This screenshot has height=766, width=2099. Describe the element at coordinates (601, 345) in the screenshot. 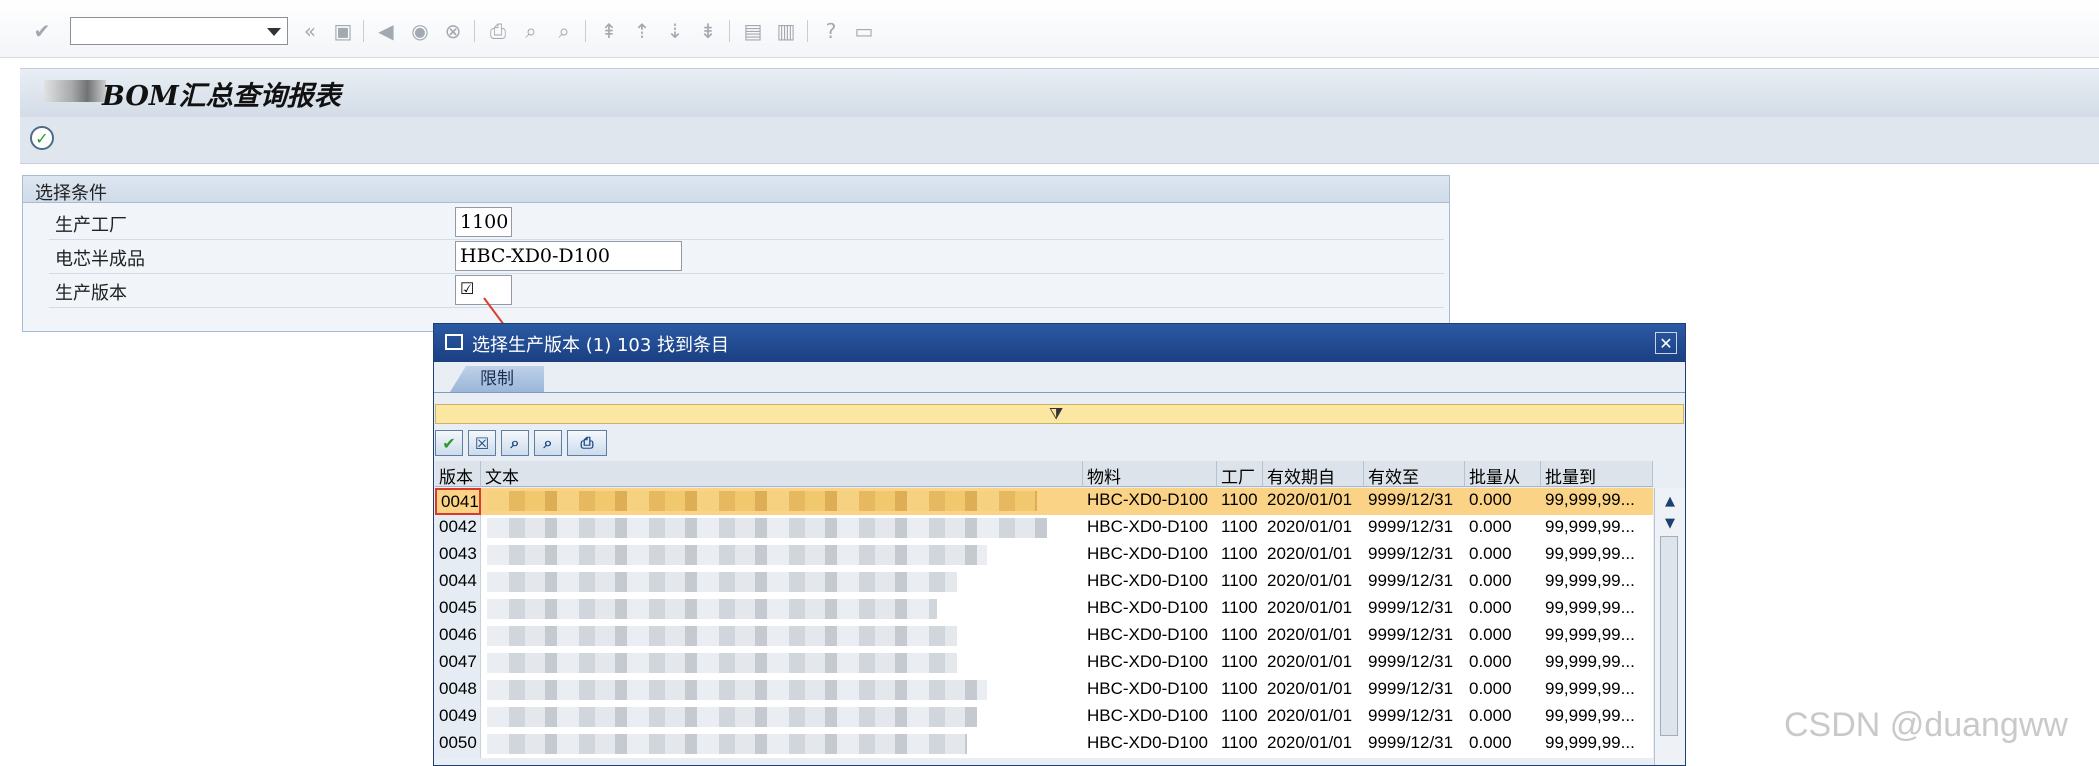

I see `dialog-title: 选择生产版本 (1) 103 找到条目` at that location.